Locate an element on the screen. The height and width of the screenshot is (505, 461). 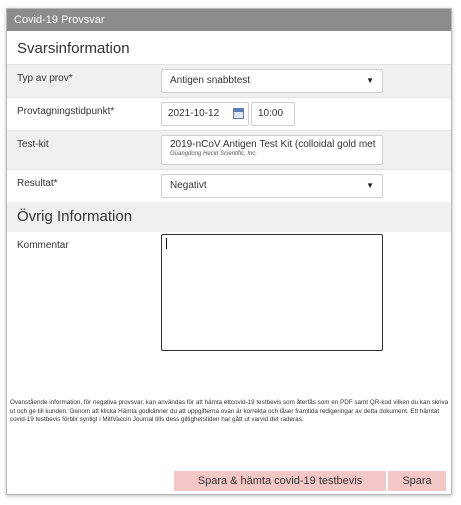
row-test-type: Typ av prov* Antigen snabbtest ▼ is located at coordinates (229, 80).